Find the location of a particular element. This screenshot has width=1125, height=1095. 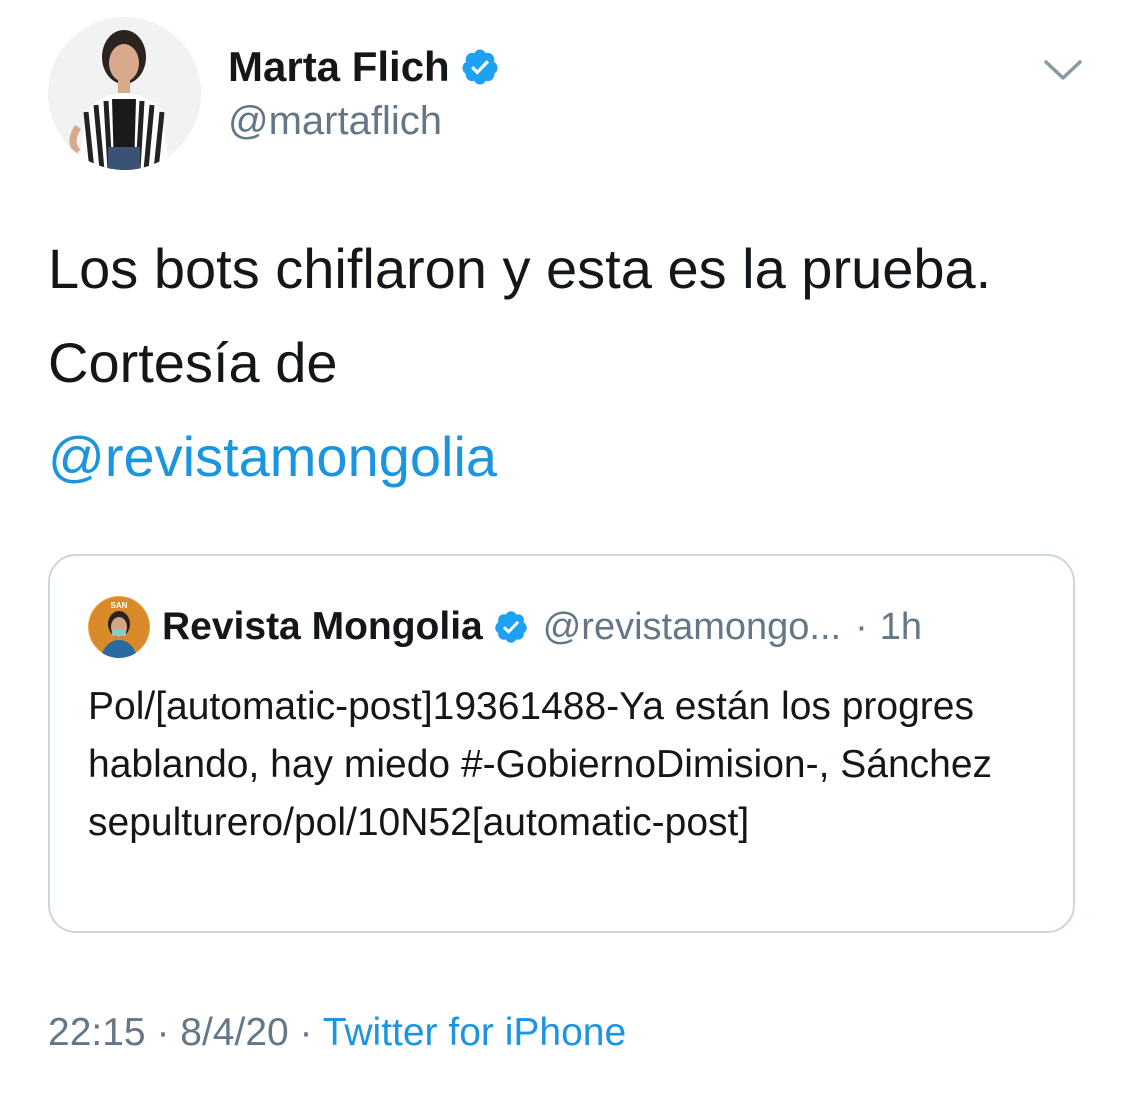

tweet-time: 22:15 is located at coordinates (97, 1032).